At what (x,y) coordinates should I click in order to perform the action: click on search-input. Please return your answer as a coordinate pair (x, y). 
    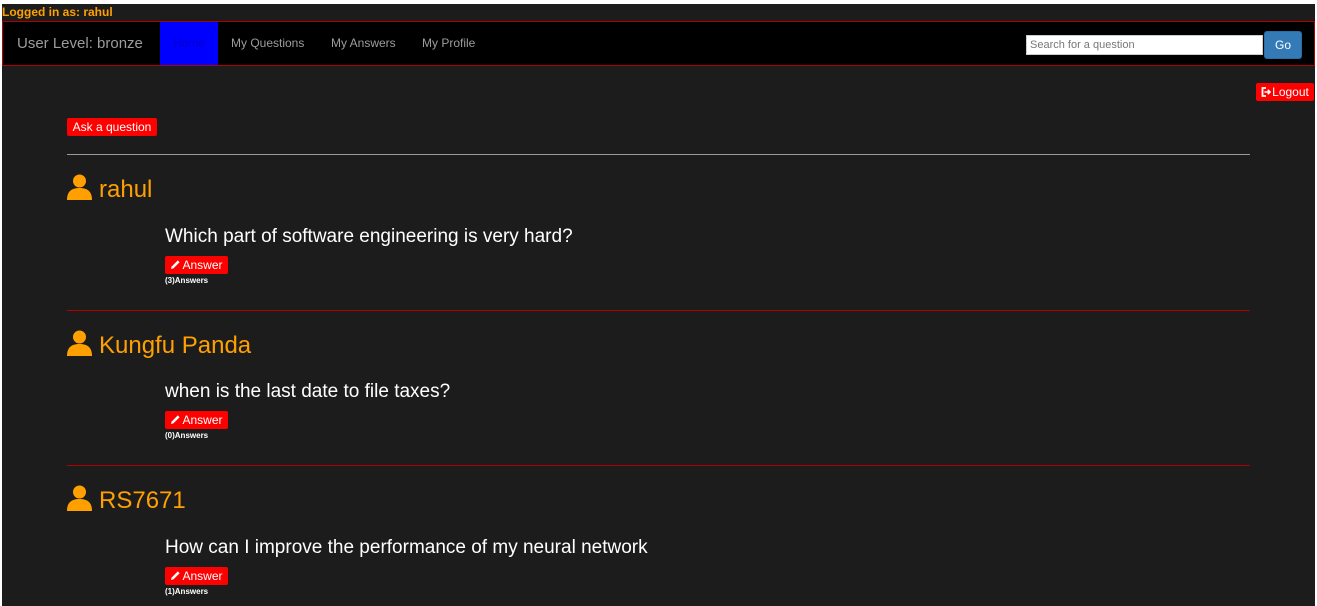
    Looking at the image, I should click on (1144, 45).